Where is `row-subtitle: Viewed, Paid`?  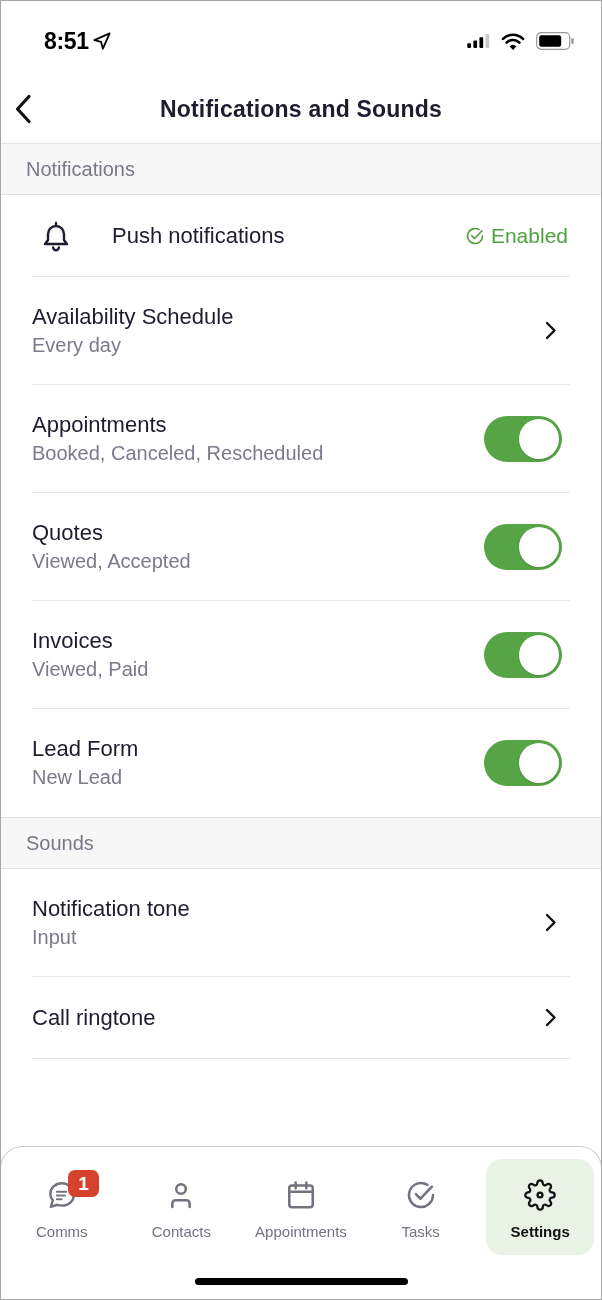
row-subtitle: Viewed, Paid is located at coordinates (90, 669).